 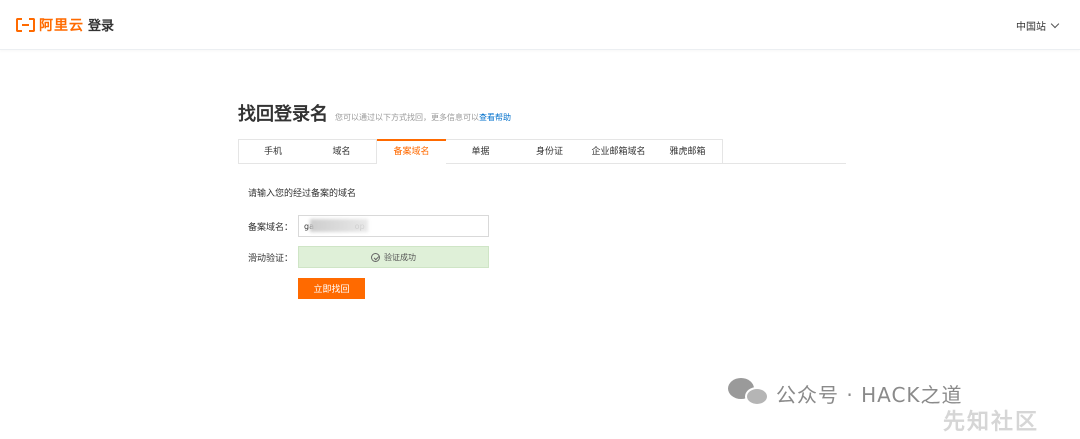 I want to click on tab-yahoo-mail: 雅虎邮箱, so click(x=688, y=151).